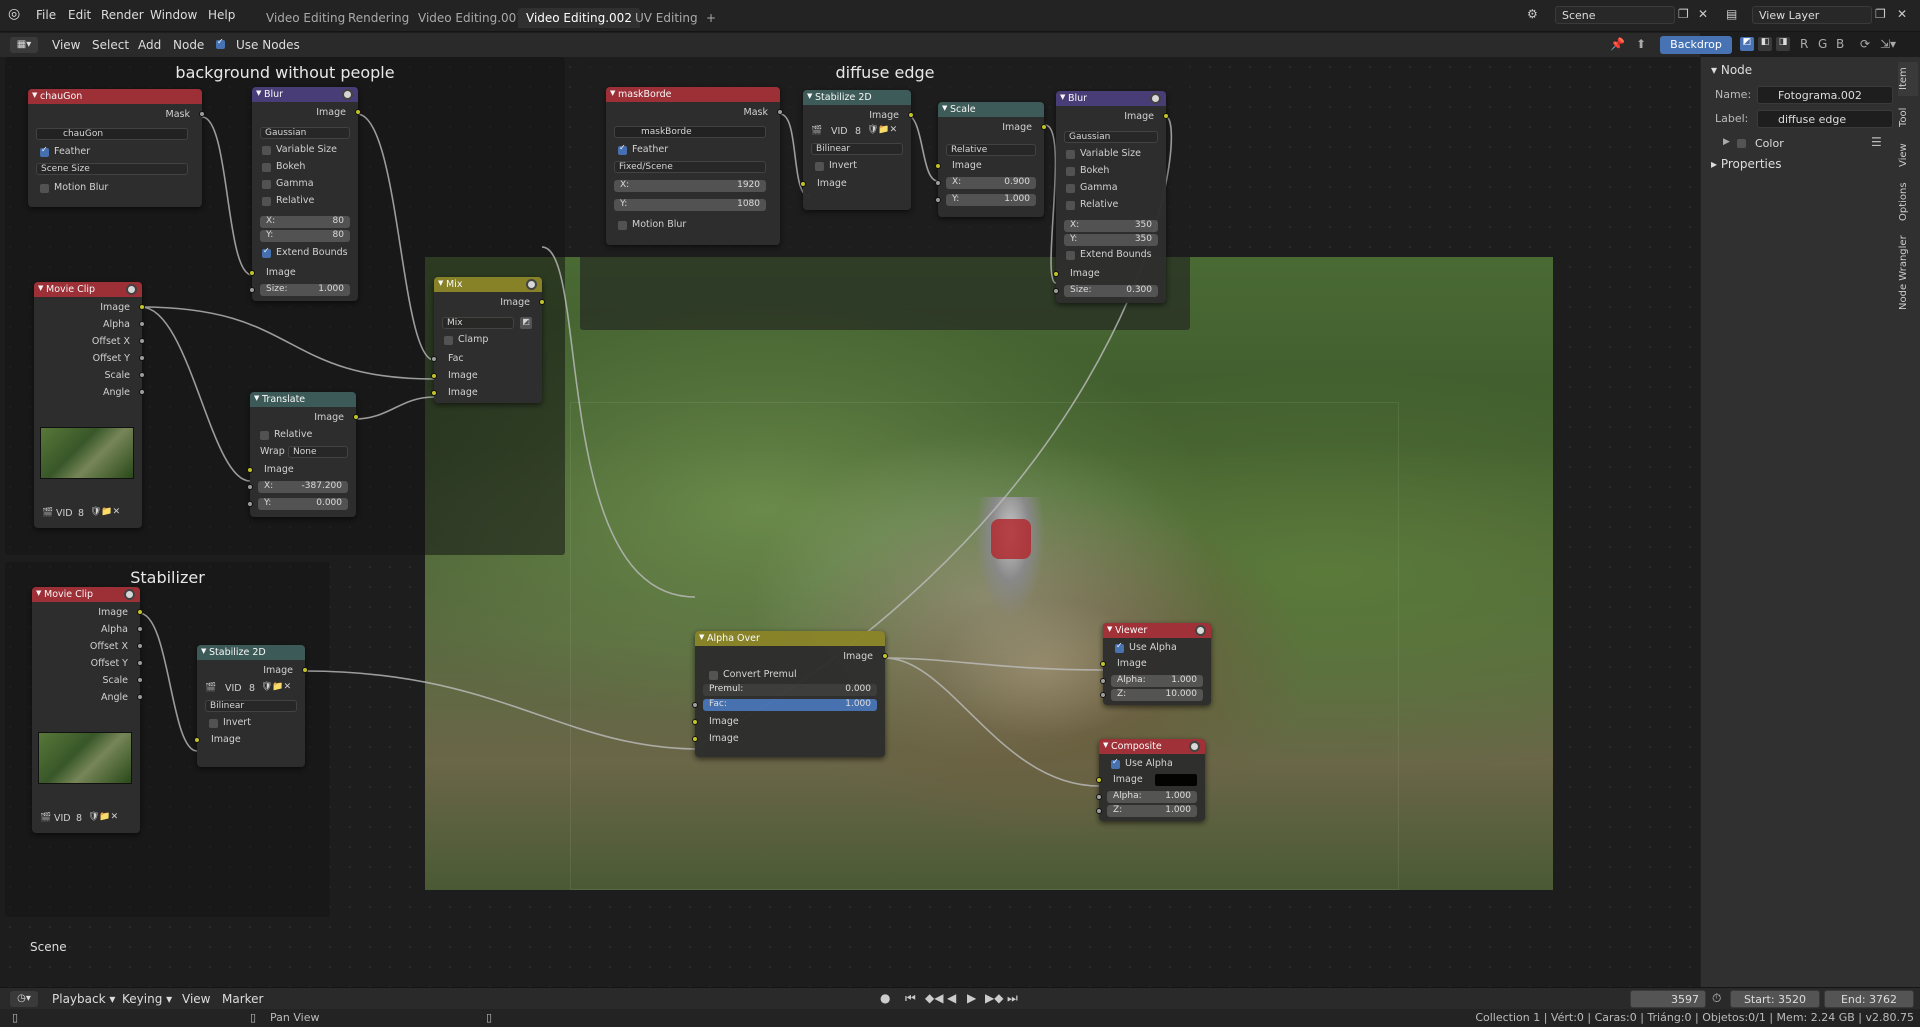  What do you see at coordinates (1812, 15) in the screenshot?
I see `view-layer-field: View Layer` at bounding box center [1812, 15].